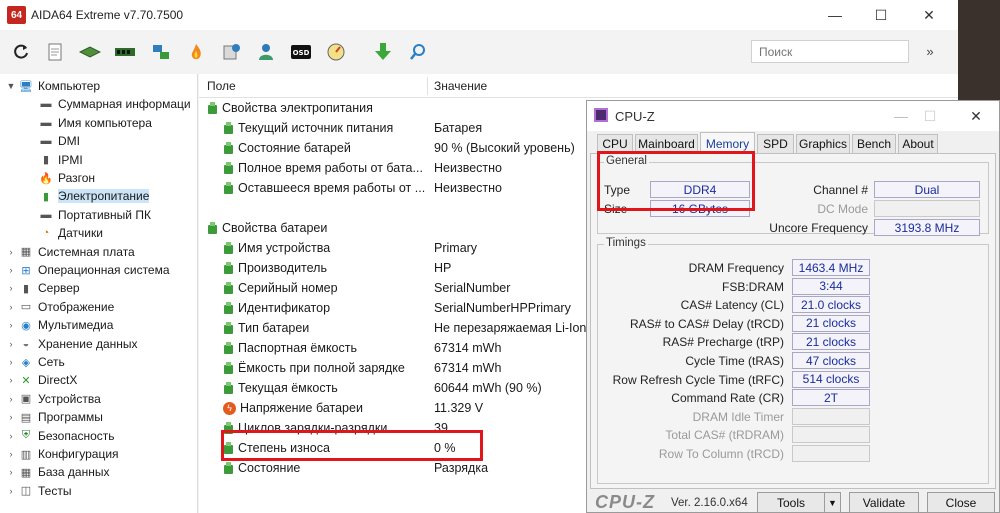 The width and height of the screenshot is (1000, 513). I want to click on overclock-icon: 🔥, so click(46, 178).